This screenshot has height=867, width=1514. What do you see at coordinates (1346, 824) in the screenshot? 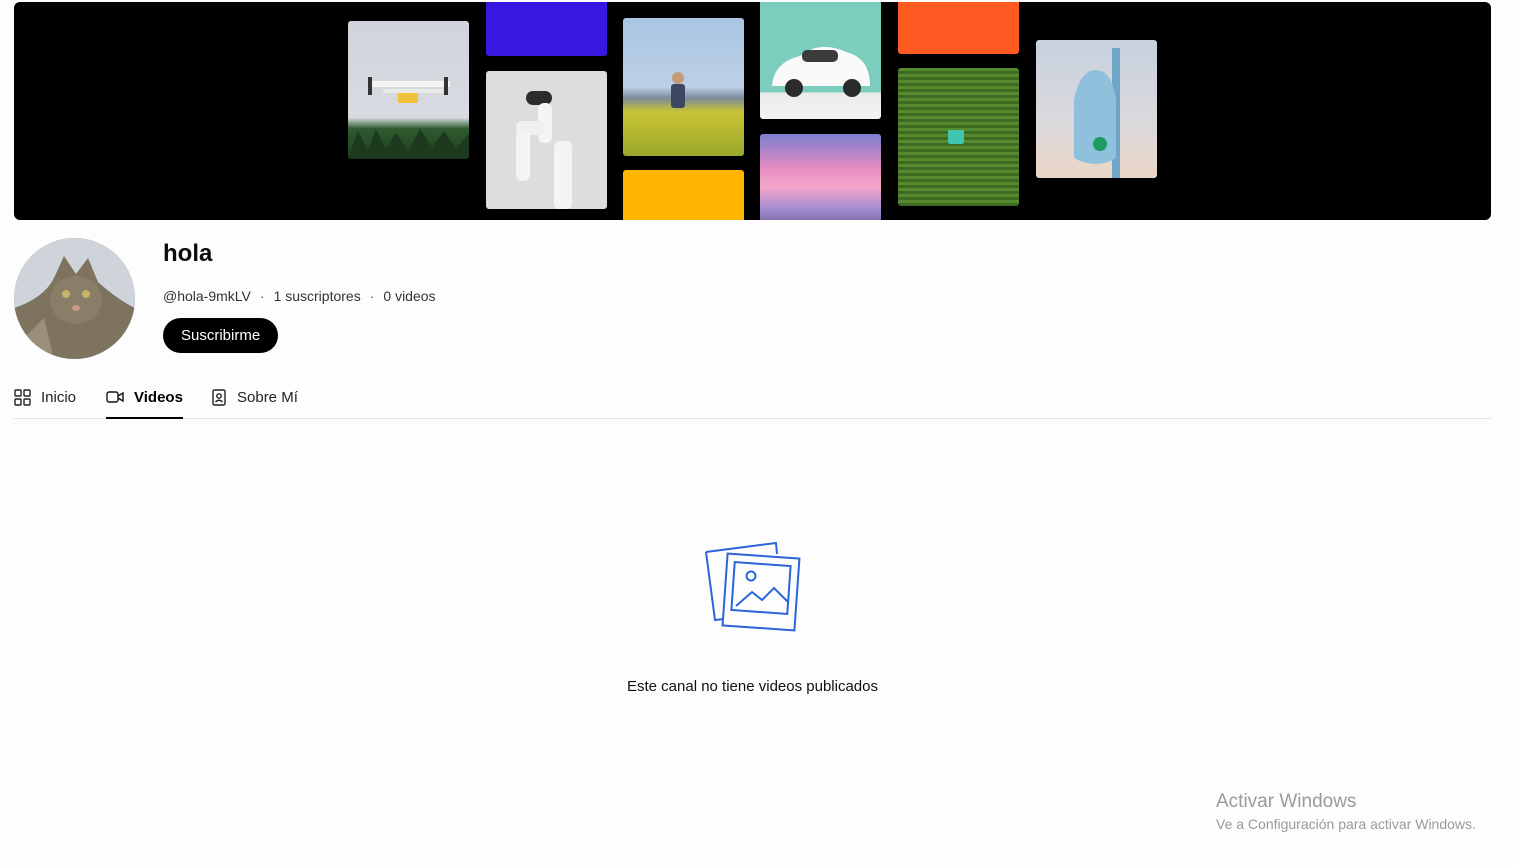
I see `windows-watermark-subtitle: Ve a Configuración para activar Windows.` at bounding box center [1346, 824].